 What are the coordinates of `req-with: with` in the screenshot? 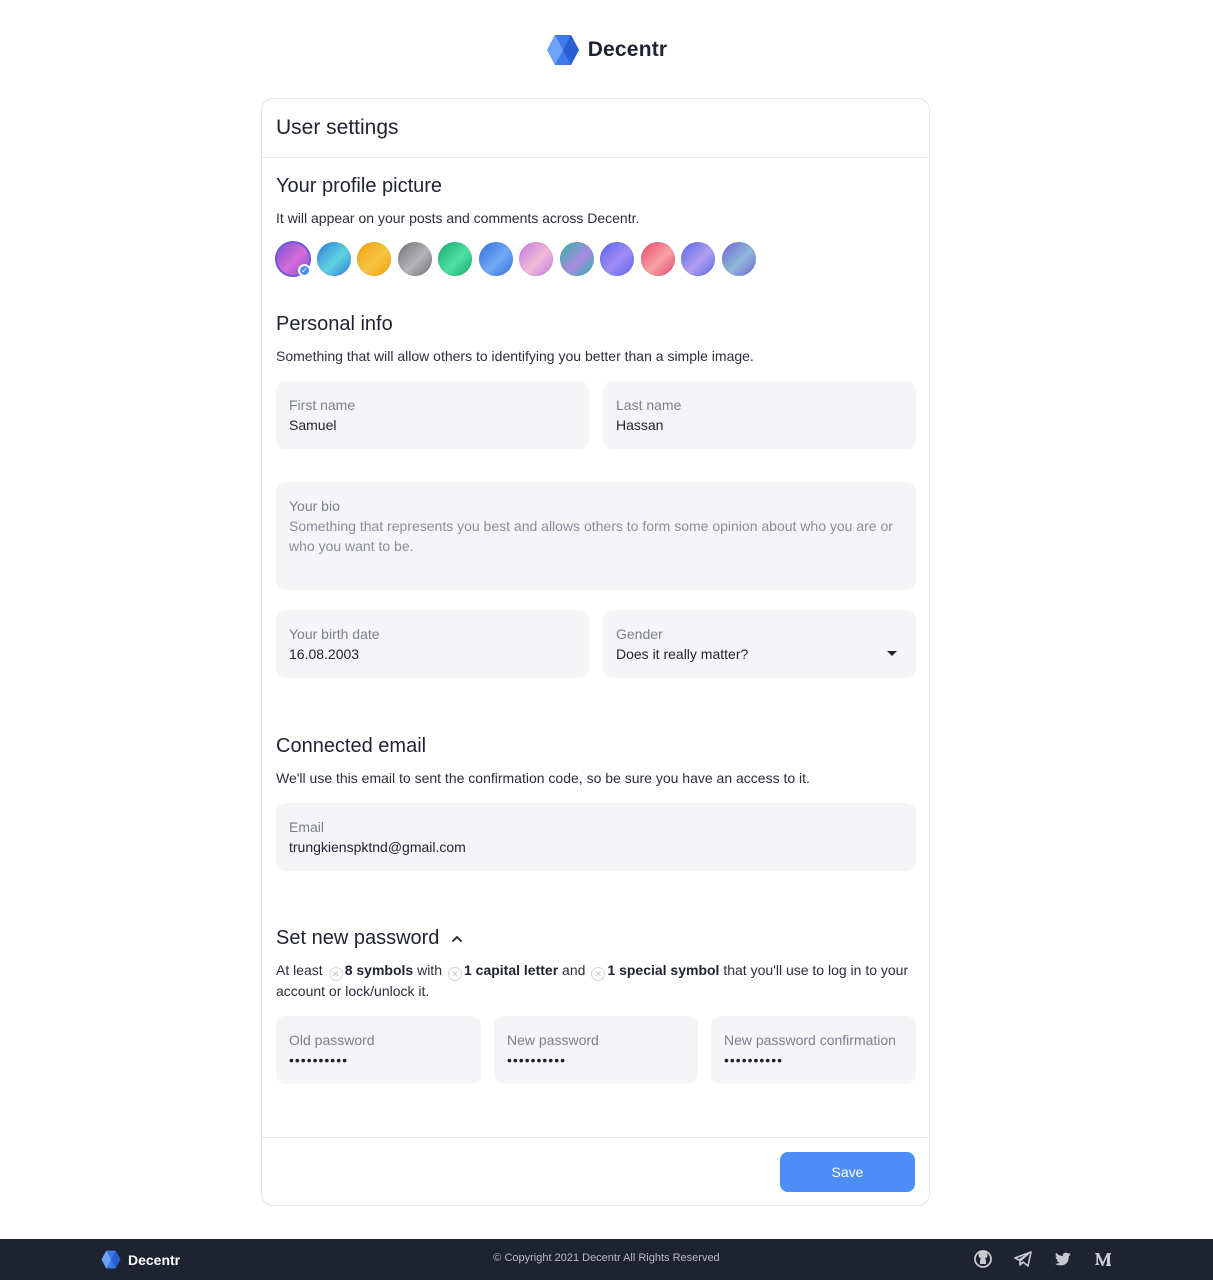 It's located at (429, 970).